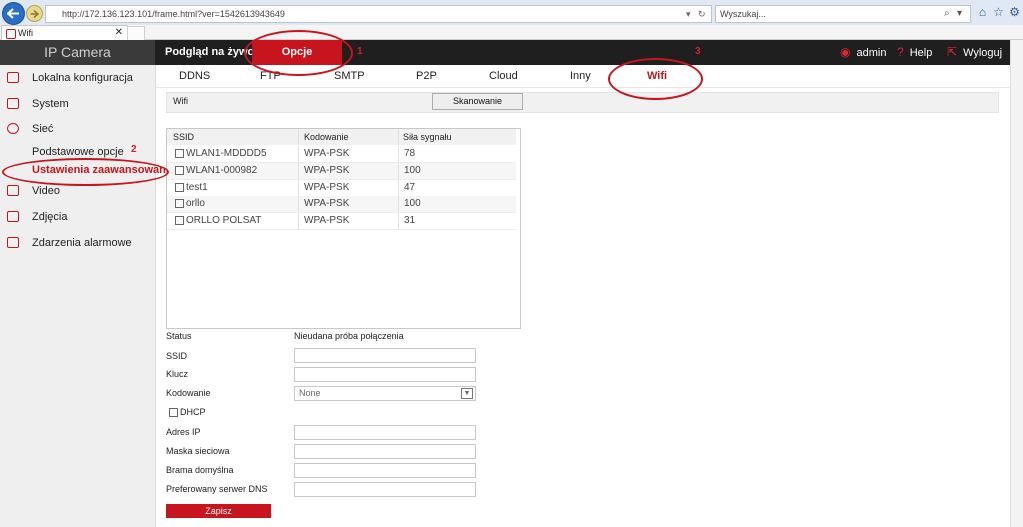  I want to click on scan-panel-title: Wifi, so click(180, 101).